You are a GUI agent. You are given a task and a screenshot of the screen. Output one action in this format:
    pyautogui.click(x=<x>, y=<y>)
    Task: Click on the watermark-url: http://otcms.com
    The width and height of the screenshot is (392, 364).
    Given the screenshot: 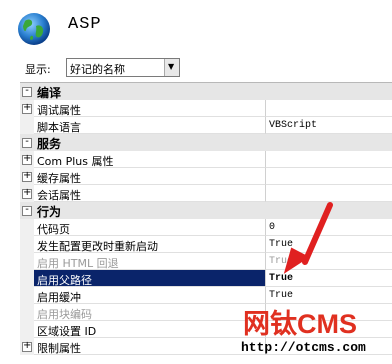 What is the action you would take?
    pyautogui.click(x=303, y=347)
    